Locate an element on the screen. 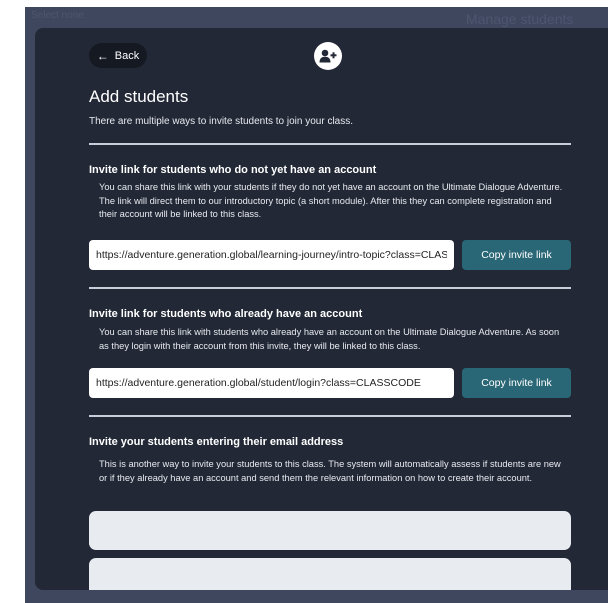 The height and width of the screenshot is (603, 608). back-button: ← Back is located at coordinates (118, 55).